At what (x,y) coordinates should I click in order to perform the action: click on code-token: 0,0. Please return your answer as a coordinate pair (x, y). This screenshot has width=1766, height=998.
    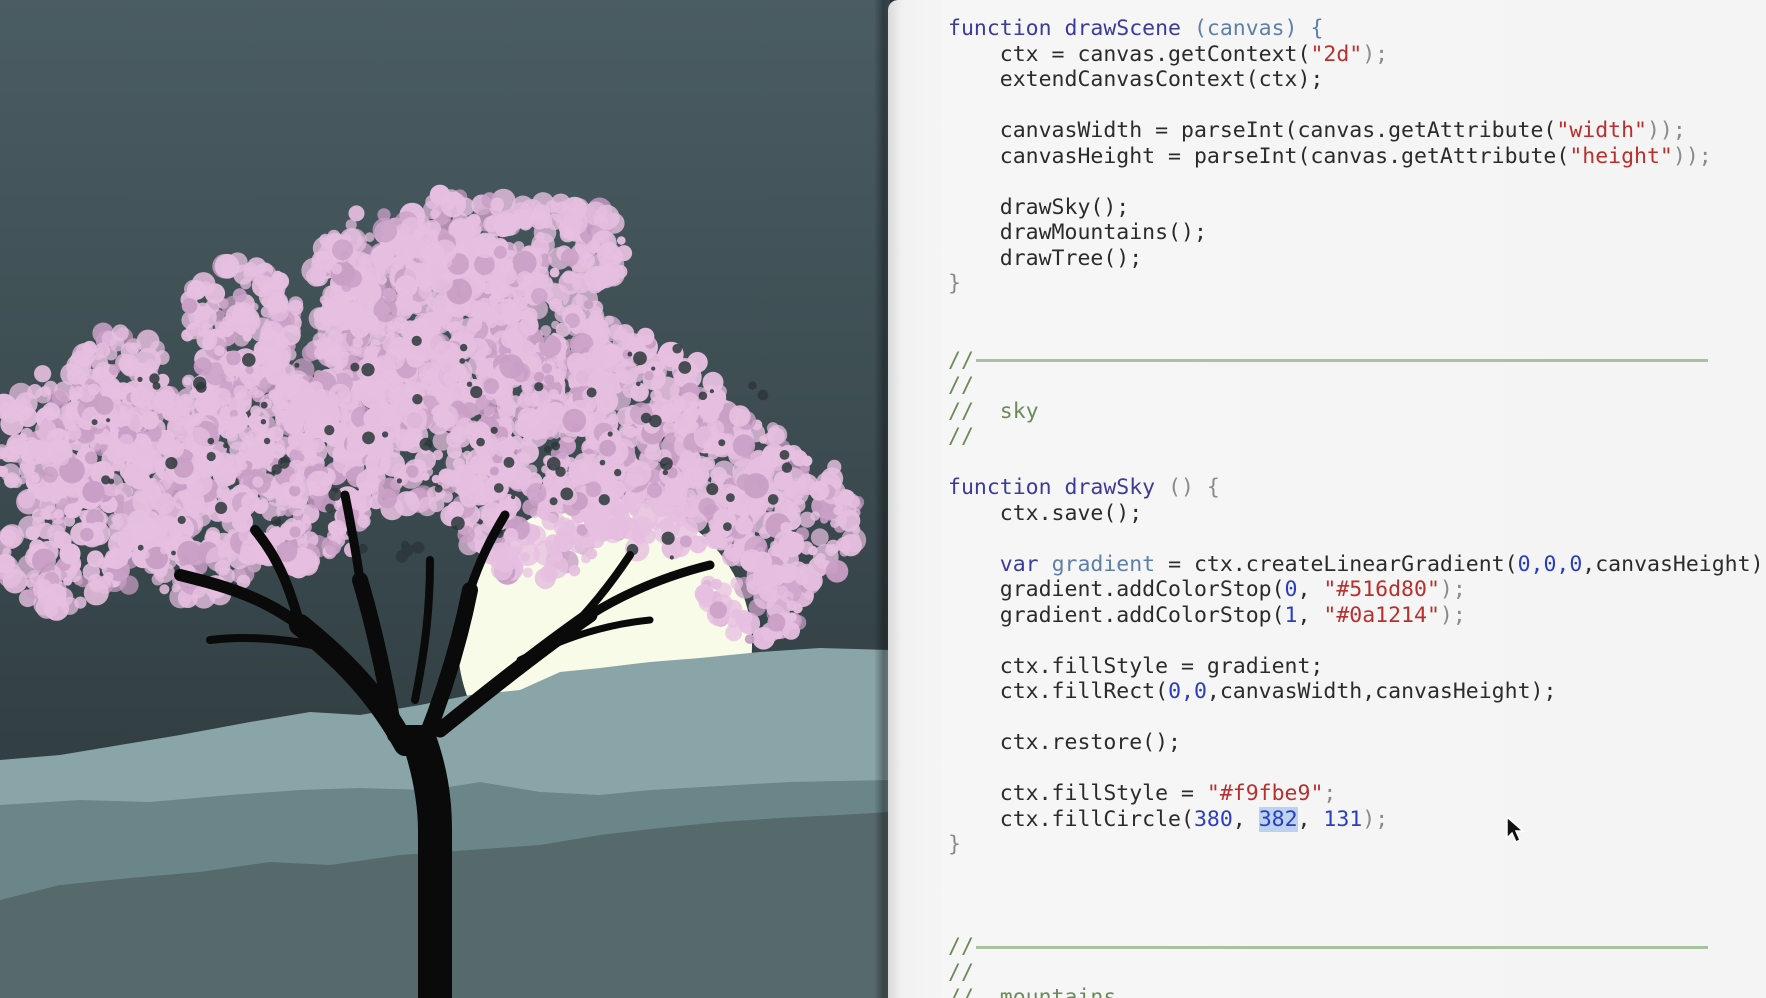
    Looking at the image, I should click on (1187, 691).